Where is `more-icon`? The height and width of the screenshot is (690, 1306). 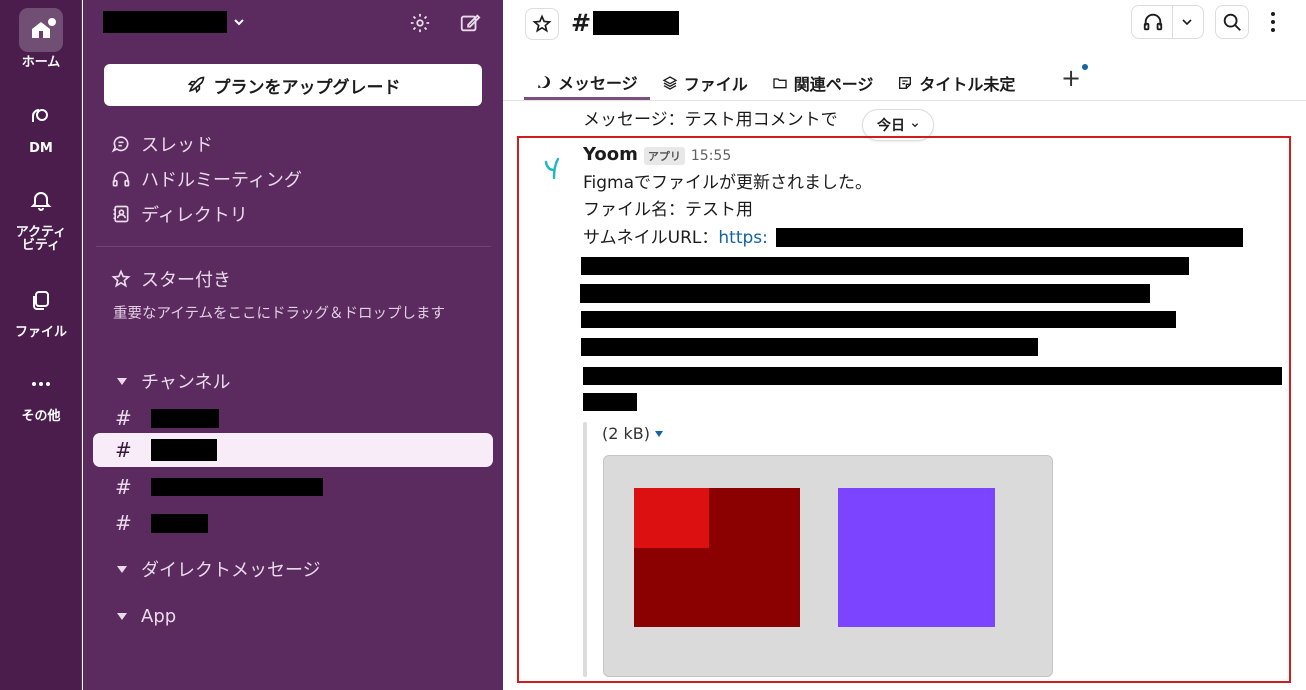
more-icon is located at coordinates (41, 384).